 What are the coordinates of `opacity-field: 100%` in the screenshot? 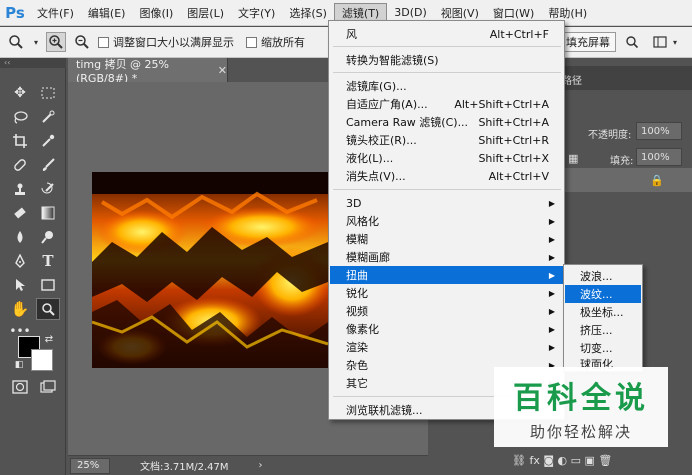 It's located at (659, 131).